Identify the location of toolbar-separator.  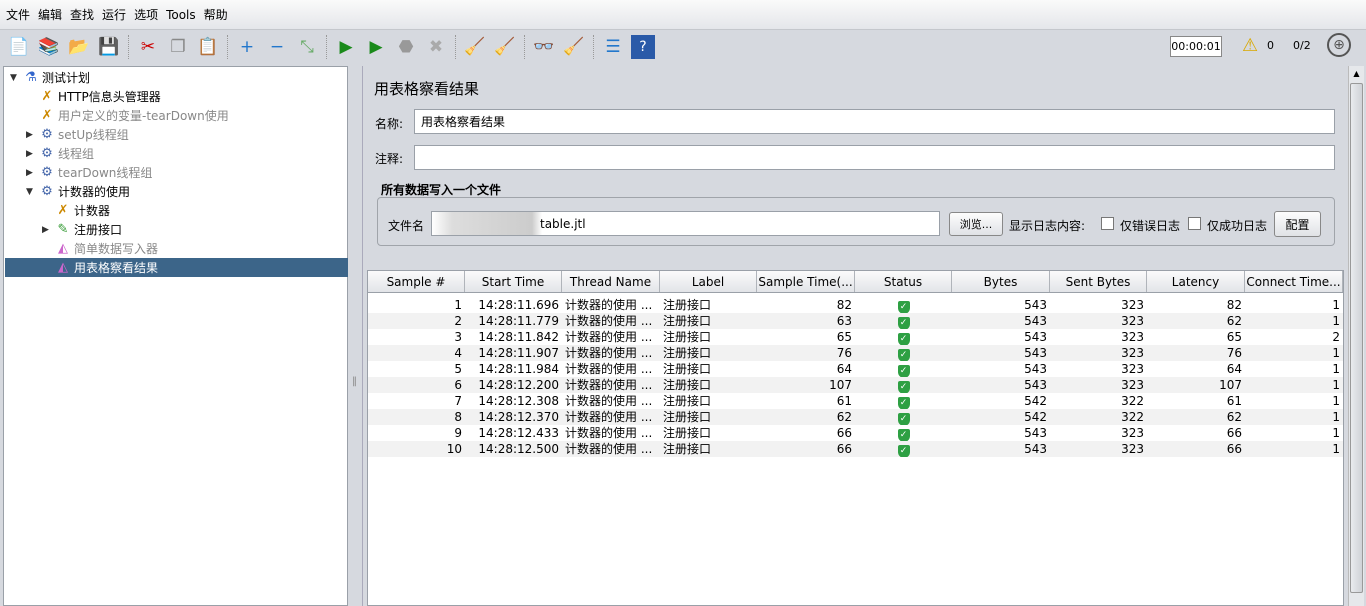
(524, 46).